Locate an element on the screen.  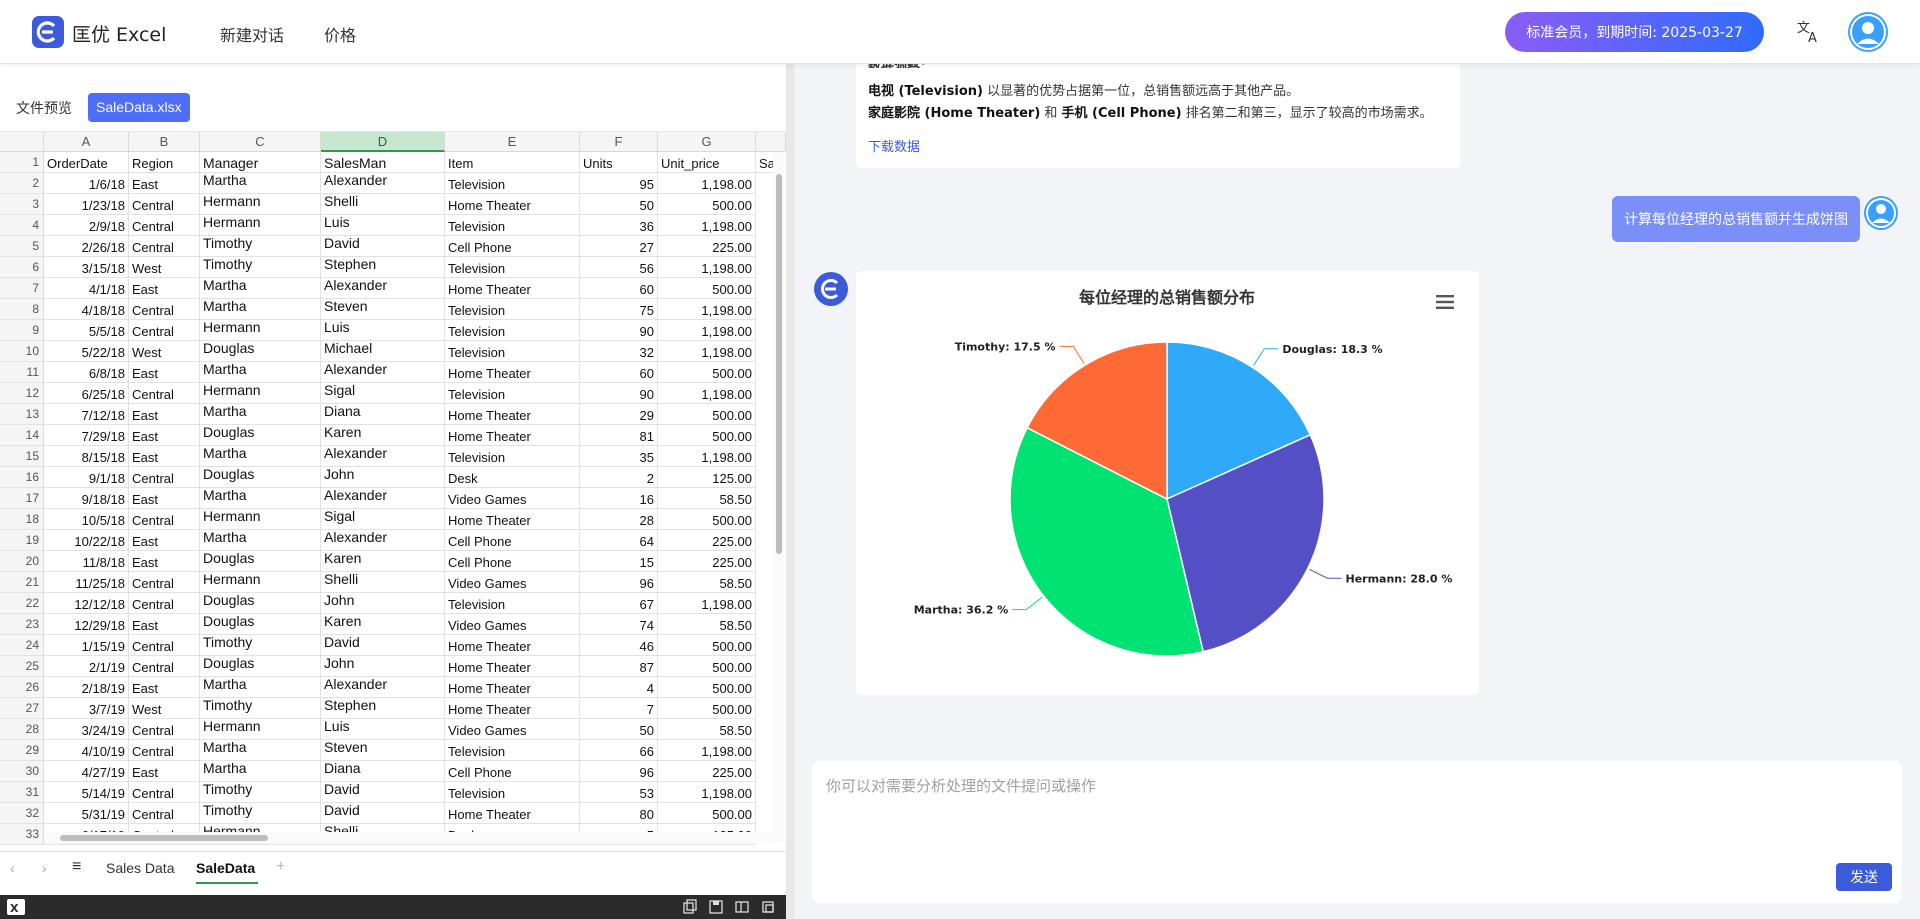
table-cell: 4/10/19 is located at coordinates (86, 750).